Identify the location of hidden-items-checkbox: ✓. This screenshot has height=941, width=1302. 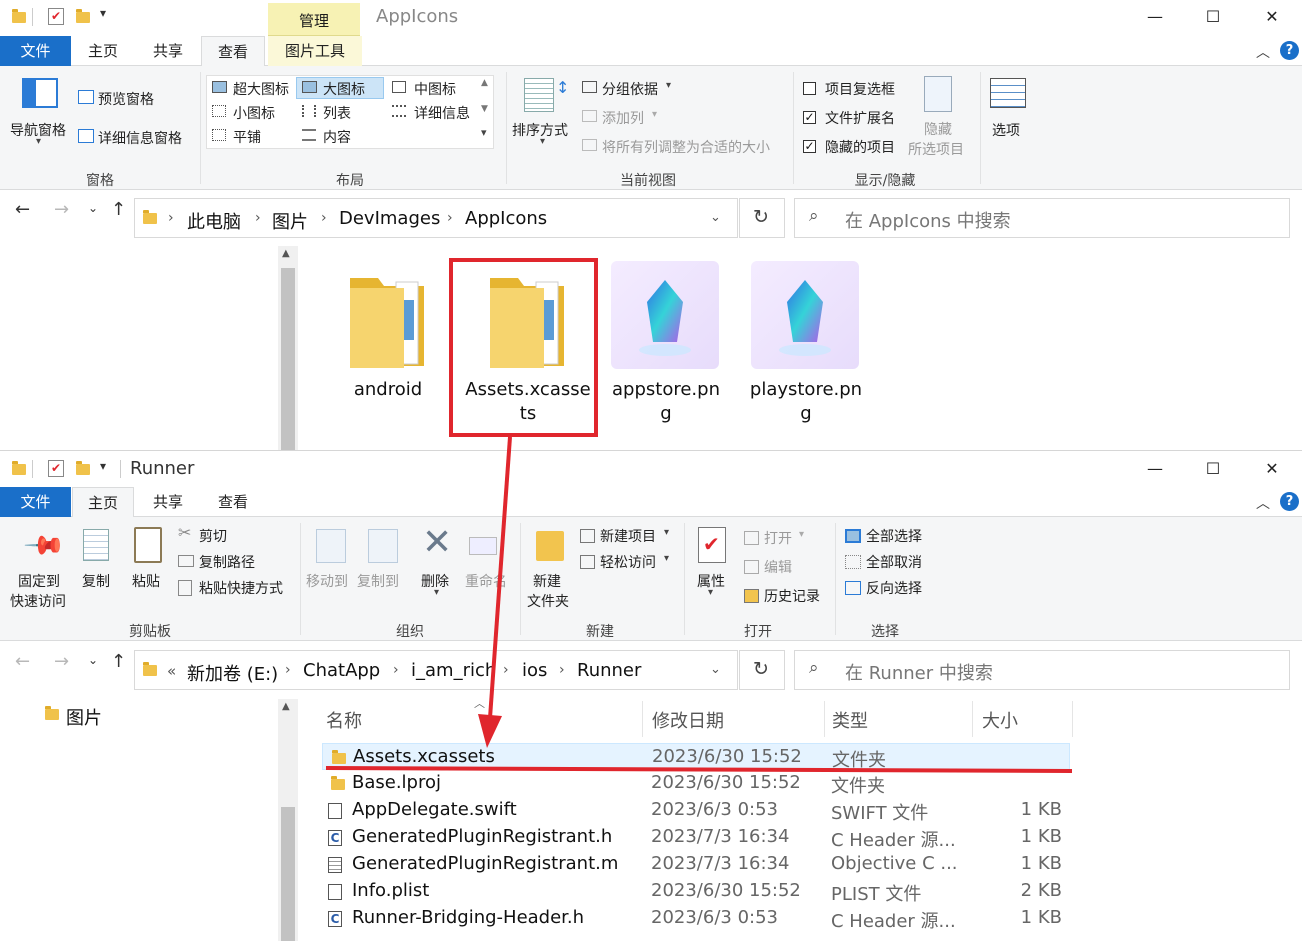
(809, 146).